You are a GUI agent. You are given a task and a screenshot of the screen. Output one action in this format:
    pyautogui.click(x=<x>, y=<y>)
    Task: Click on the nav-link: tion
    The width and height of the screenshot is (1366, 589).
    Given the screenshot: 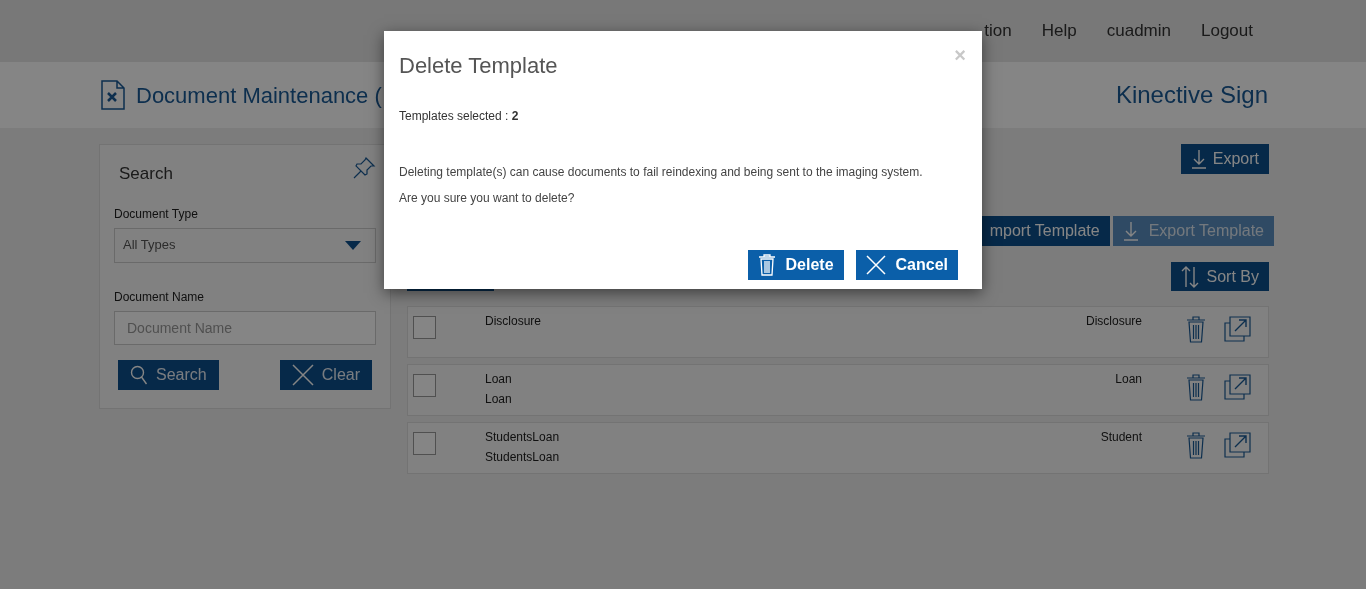 What is the action you would take?
    pyautogui.click(x=998, y=31)
    